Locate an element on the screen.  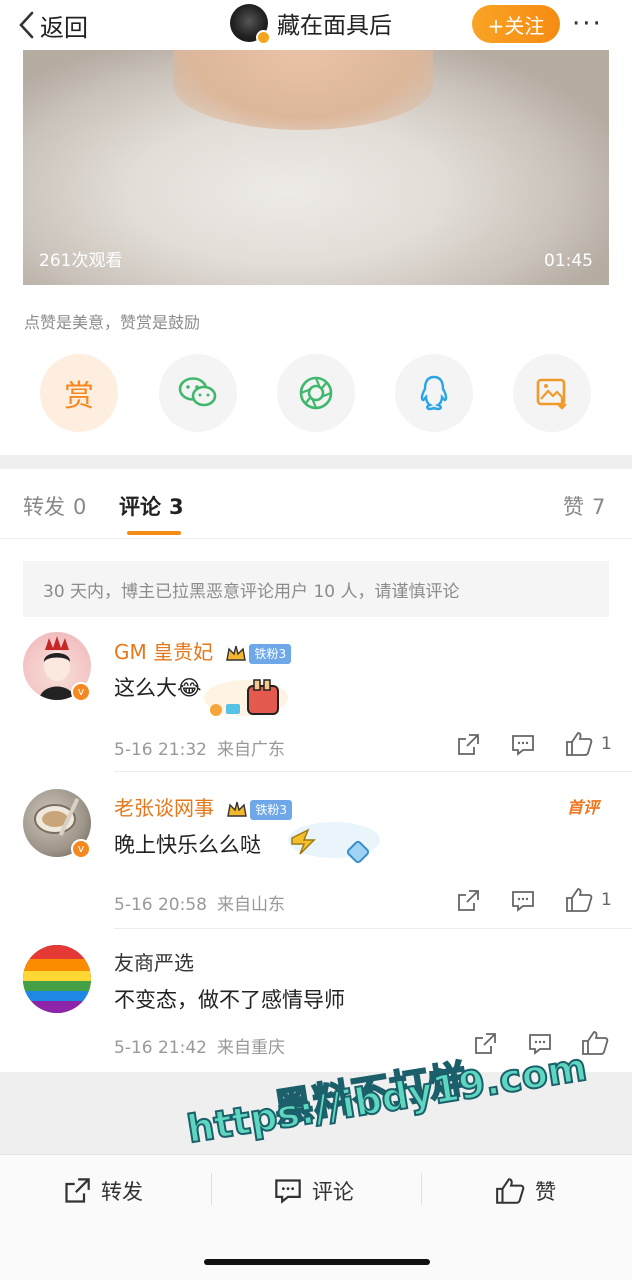
qq-icon is located at coordinates (434, 393).